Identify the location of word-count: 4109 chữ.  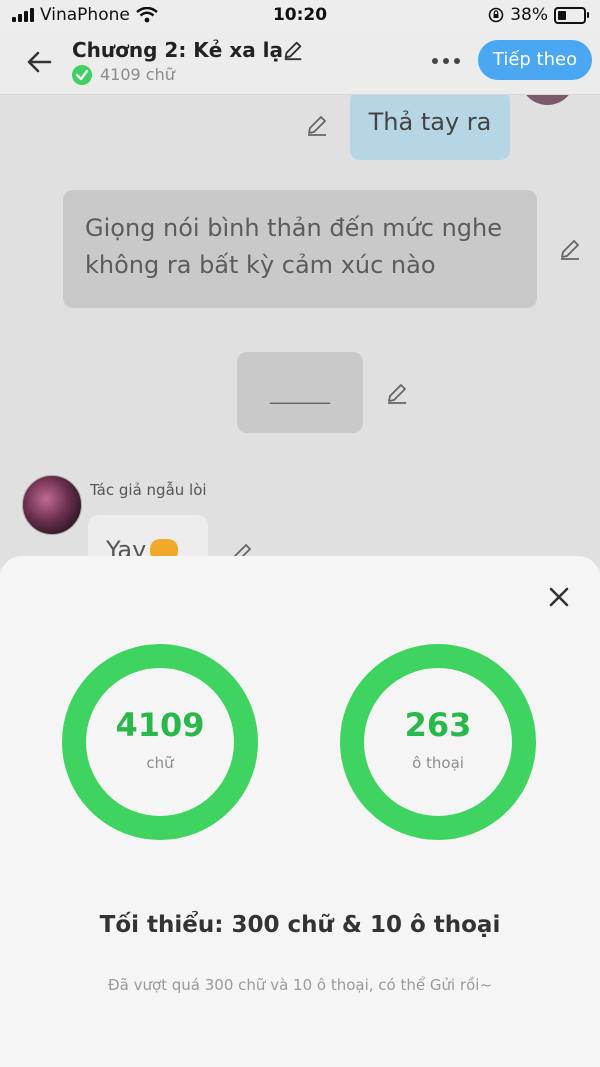
(137, 74).